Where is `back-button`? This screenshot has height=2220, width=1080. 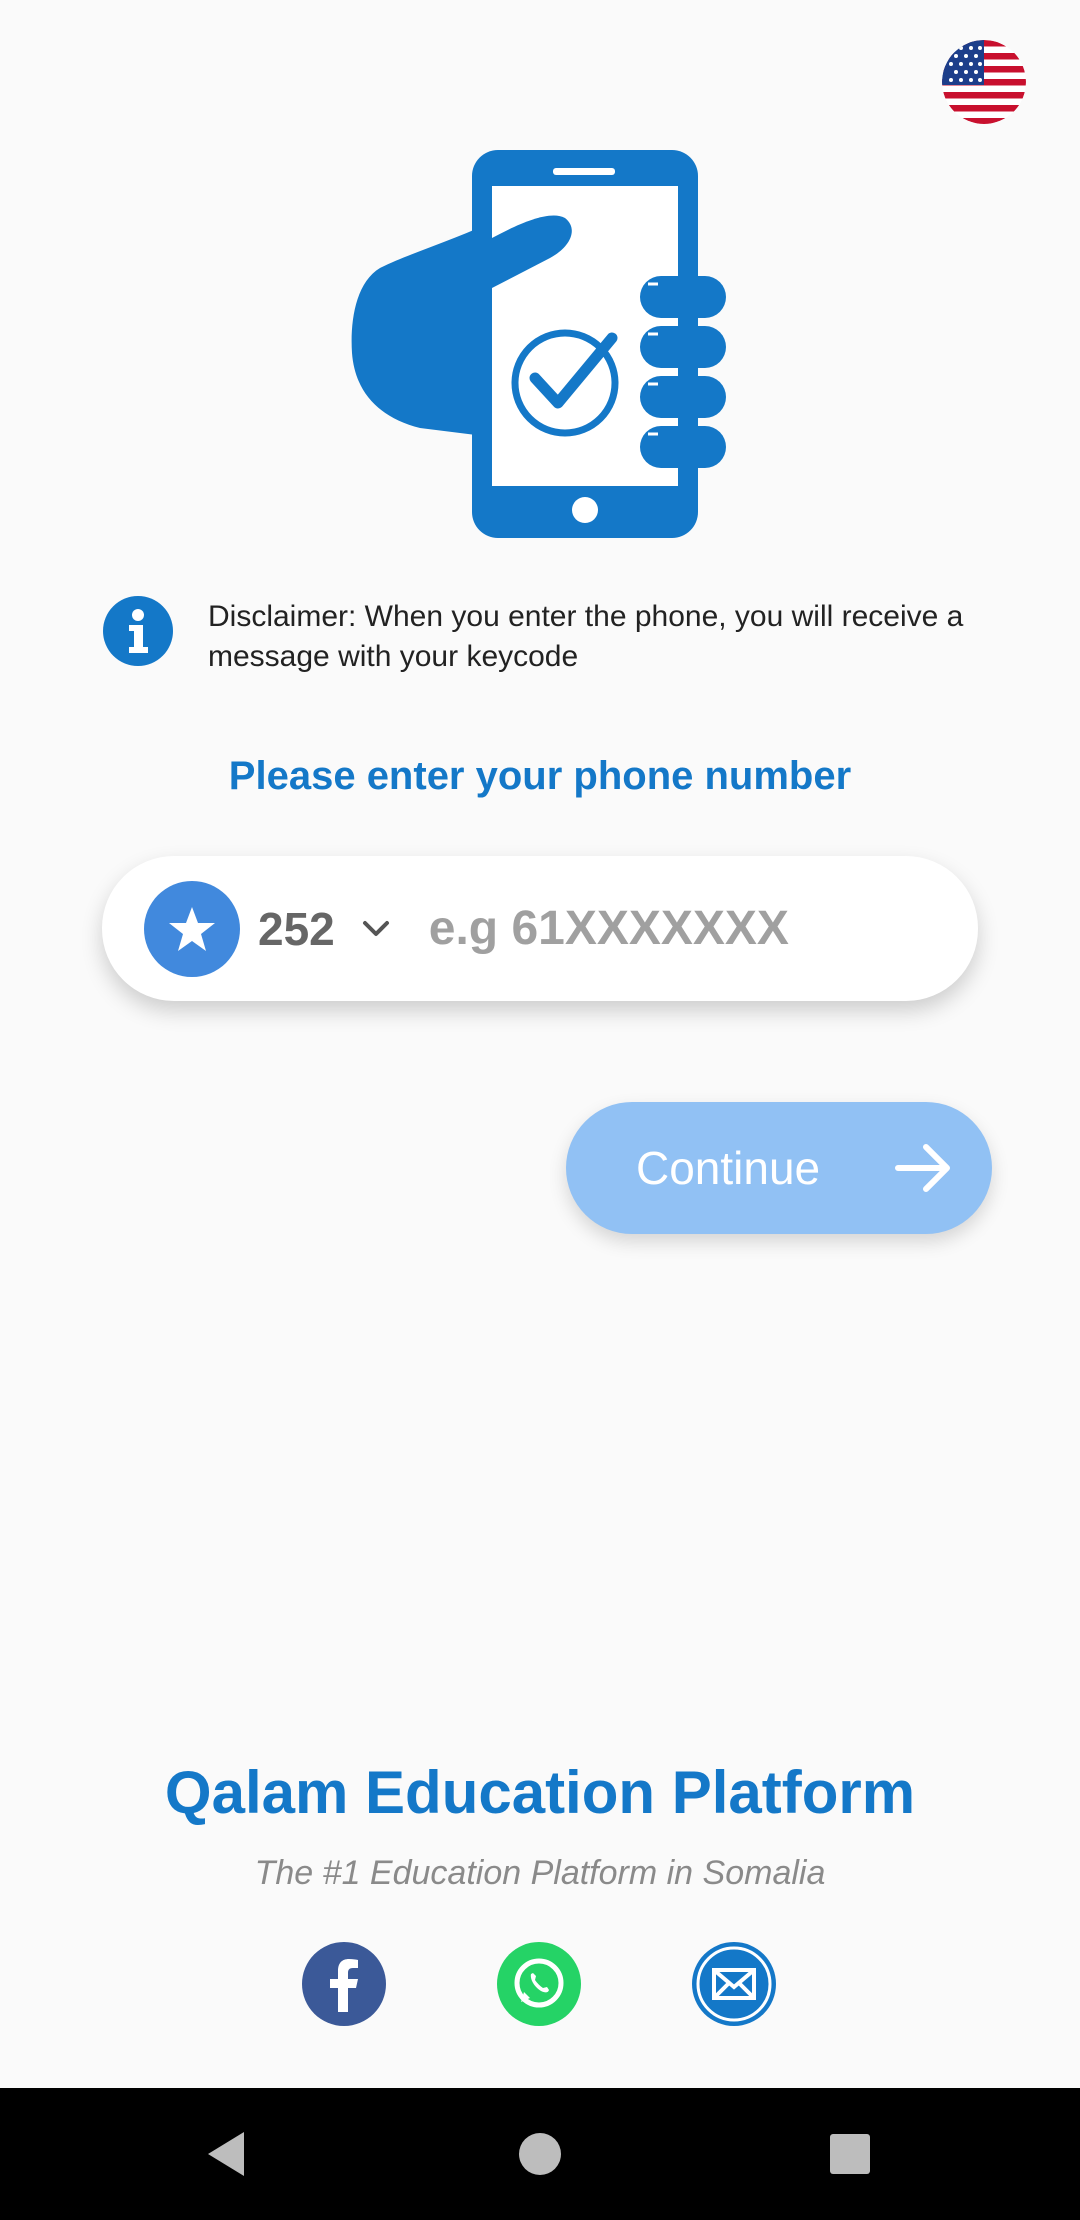 back-button is located at coordinates (226, 2154).